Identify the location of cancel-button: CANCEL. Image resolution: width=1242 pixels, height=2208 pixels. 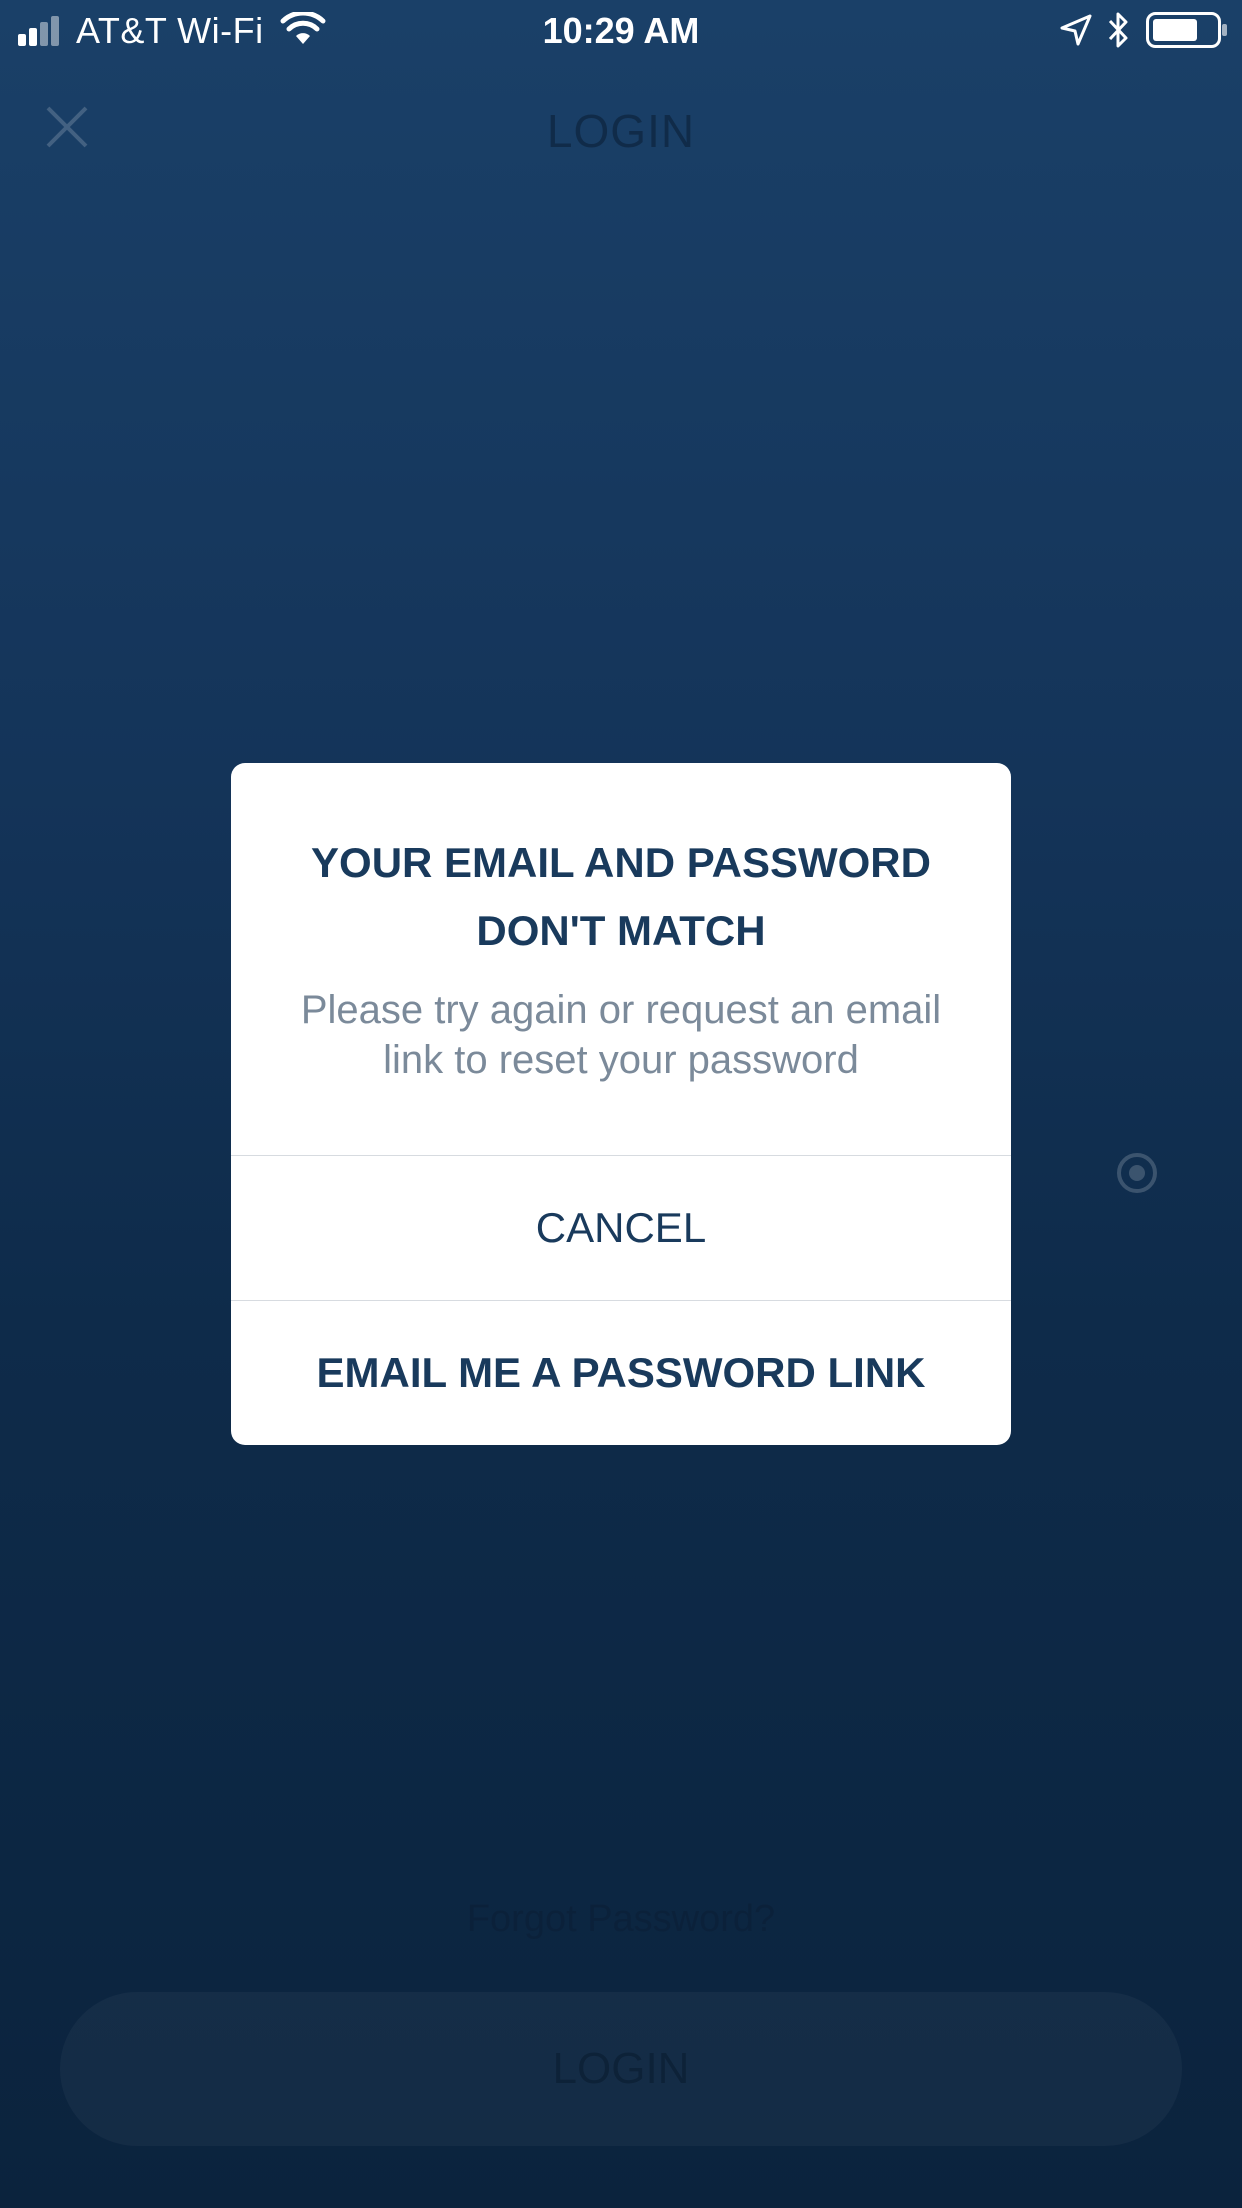
(621, 1228).